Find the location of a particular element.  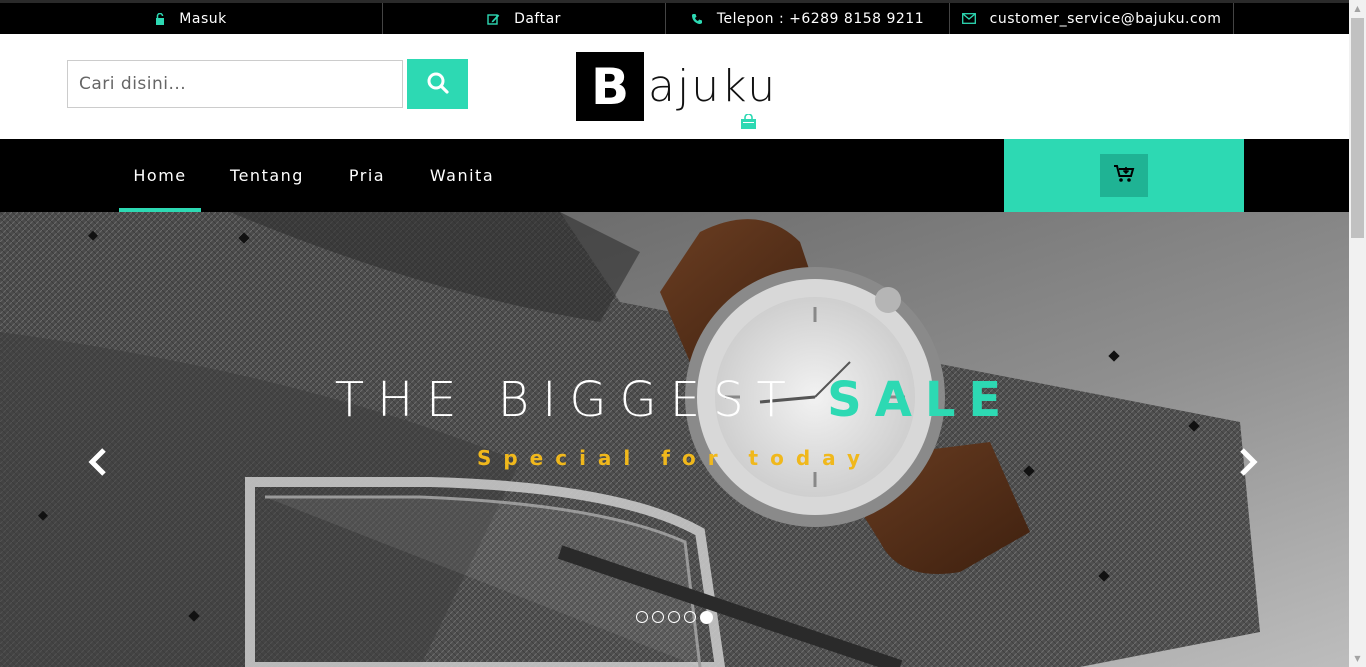

chevron-right-icon is located at coordinates (1248, 464).